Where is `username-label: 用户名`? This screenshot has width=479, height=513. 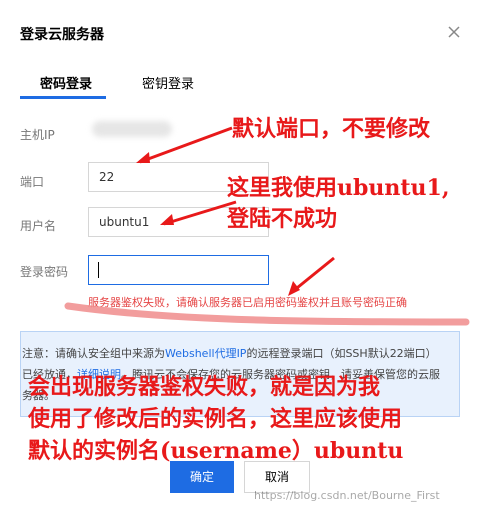 username-label: 用户名 is located at coordinates (38, 226).